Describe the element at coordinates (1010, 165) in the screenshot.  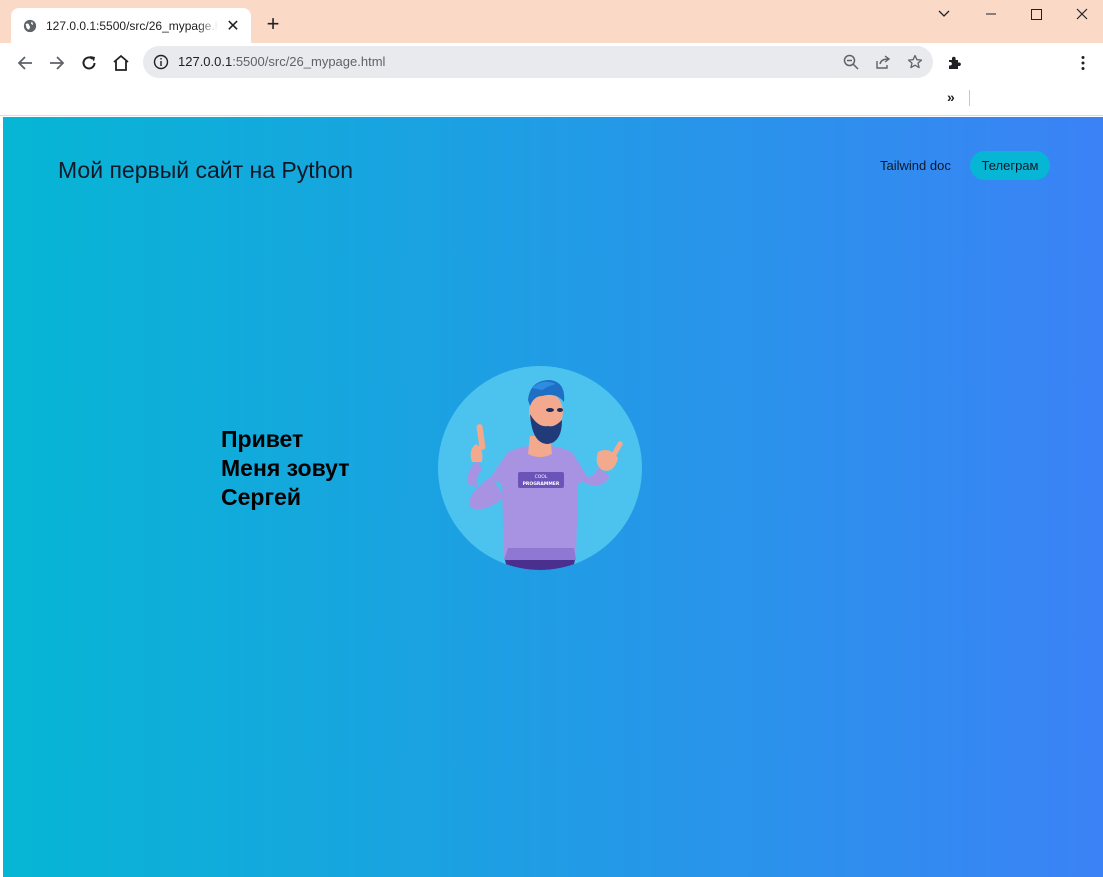
I see `telegram-button: Телеграм` at that location.